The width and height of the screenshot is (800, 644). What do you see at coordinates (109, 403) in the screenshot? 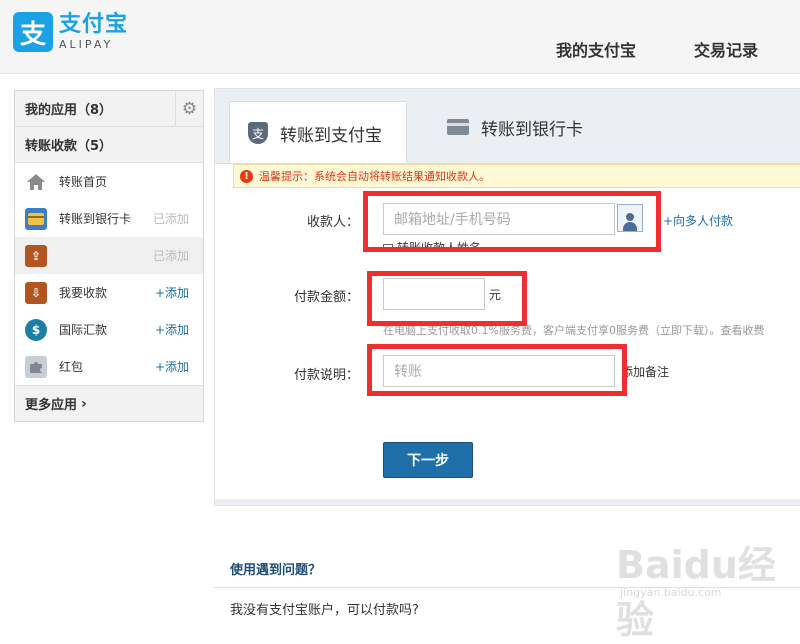
I see `sidebar-more-apps: 更多应用 ›` at bounding box center [109, 403].